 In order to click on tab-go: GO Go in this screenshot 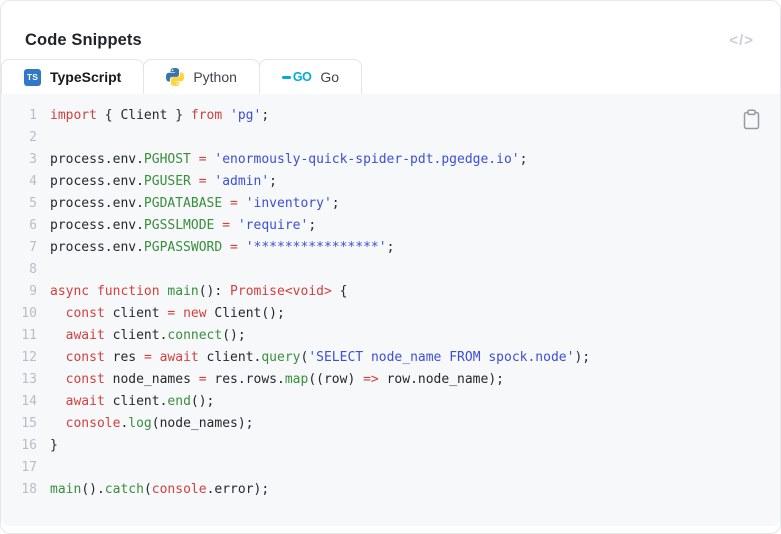, I will do `click(310, 76)`.